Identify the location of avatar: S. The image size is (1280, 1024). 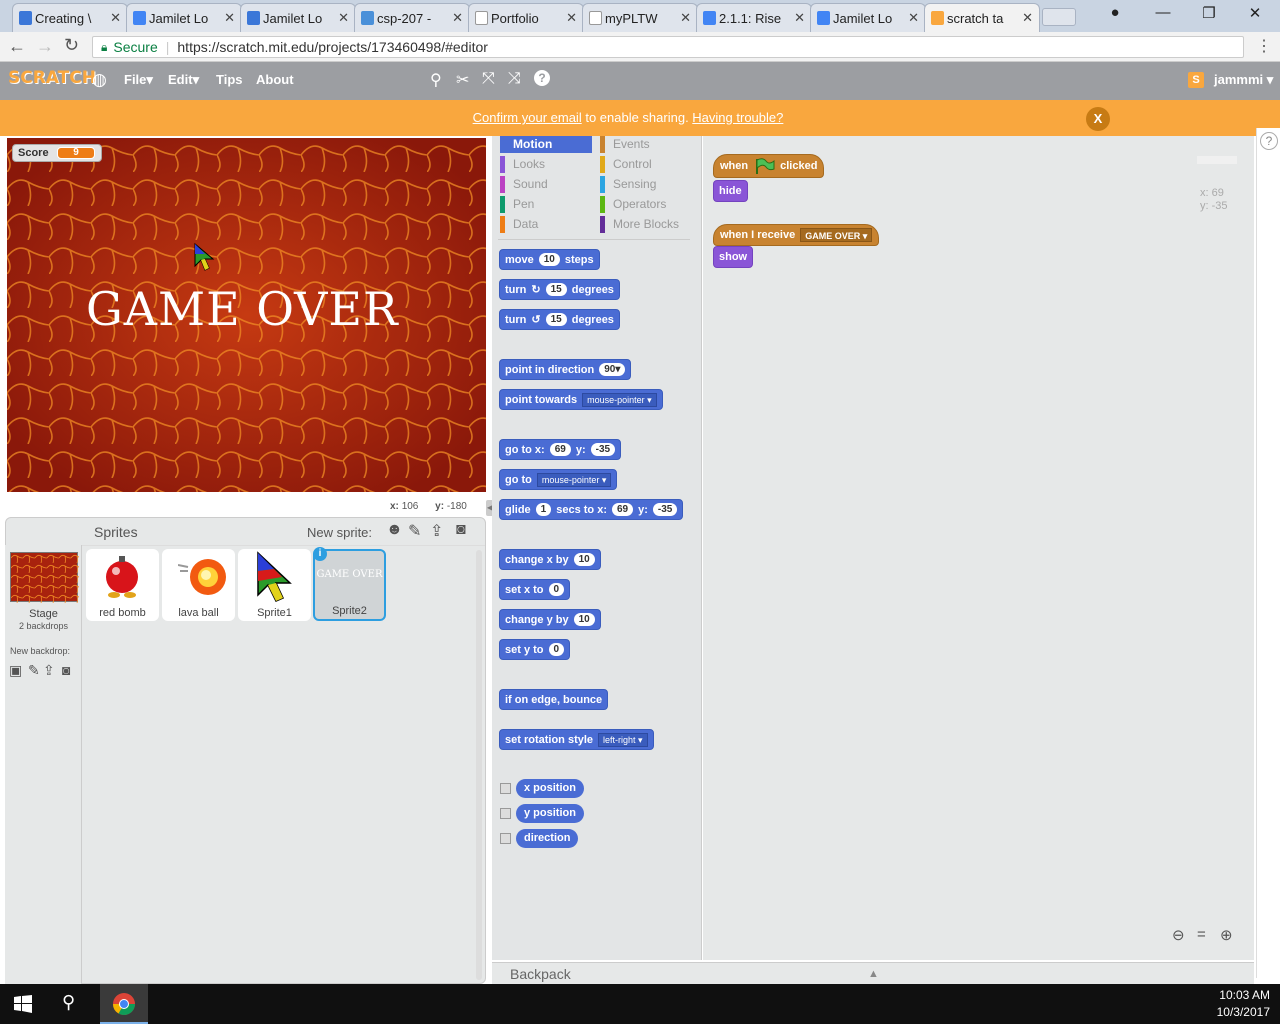
(1196, 80).